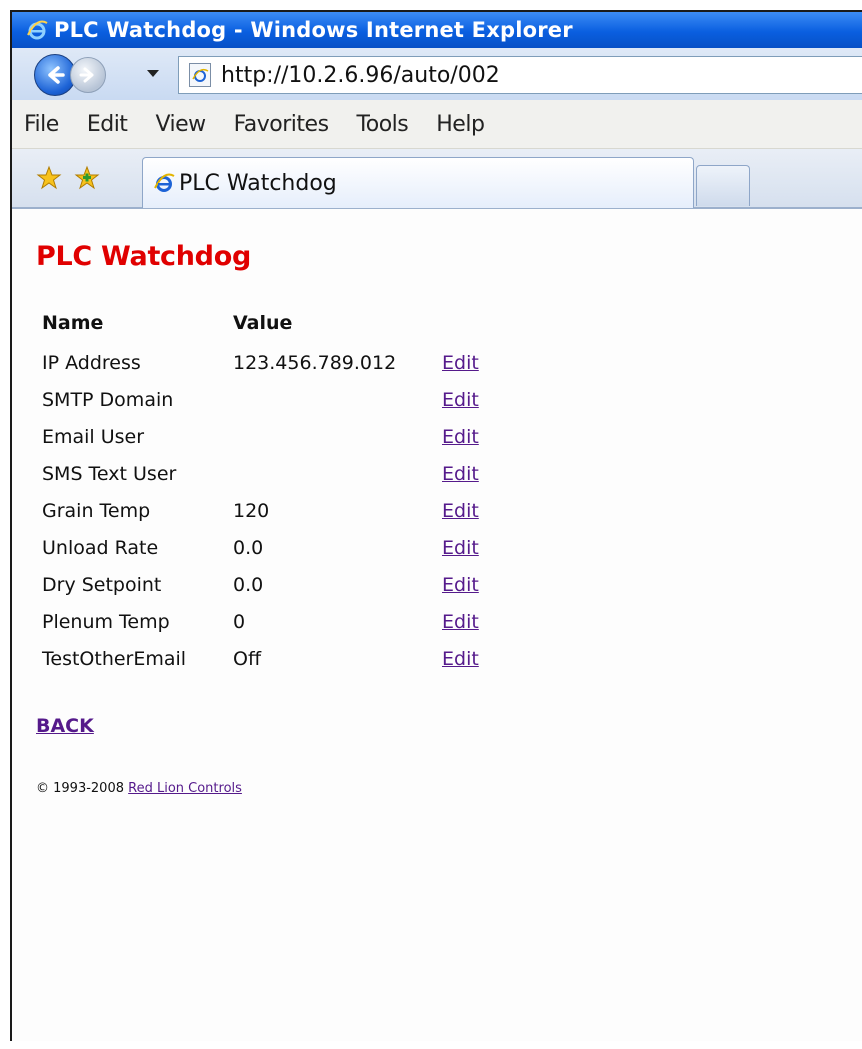 This screenshot has width=862, height=1049. What do you see at coordinates (383, 124) in the screenshot?
I see `menu-tools: Tools` at bounding box center [383, 124].